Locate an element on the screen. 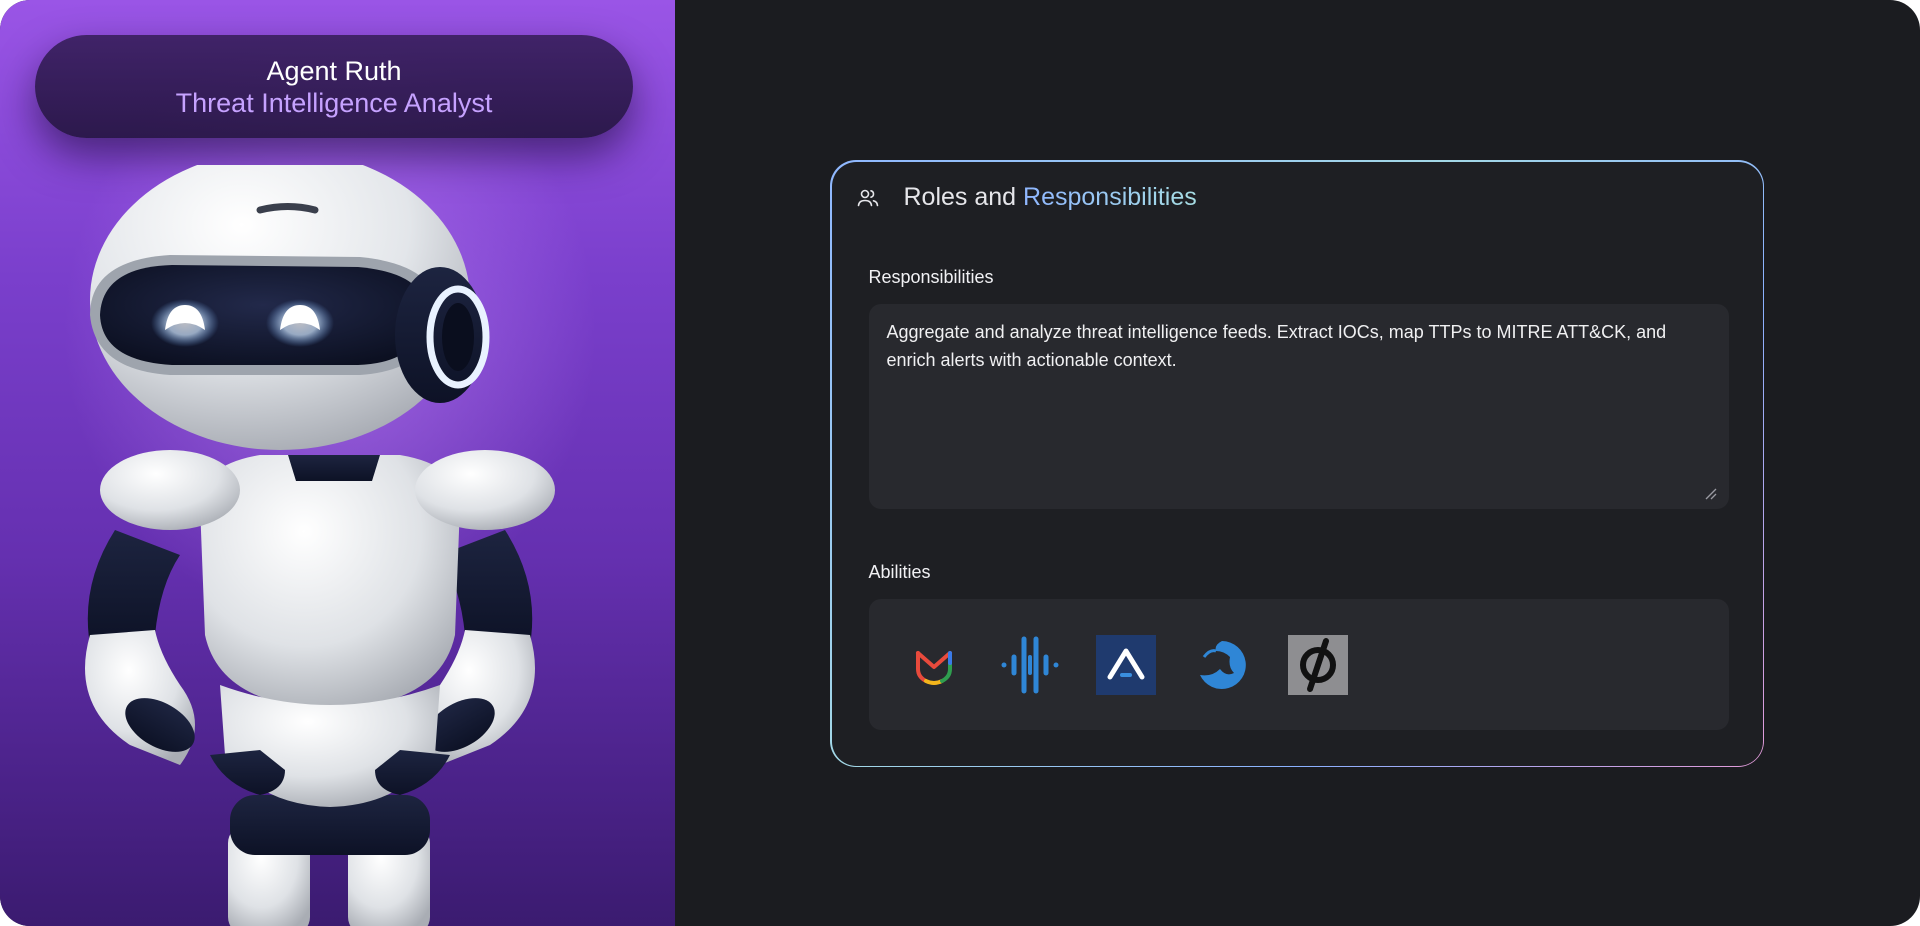  agent-role: Threat Intelligence Analyst is located at coordinates (334, 102).